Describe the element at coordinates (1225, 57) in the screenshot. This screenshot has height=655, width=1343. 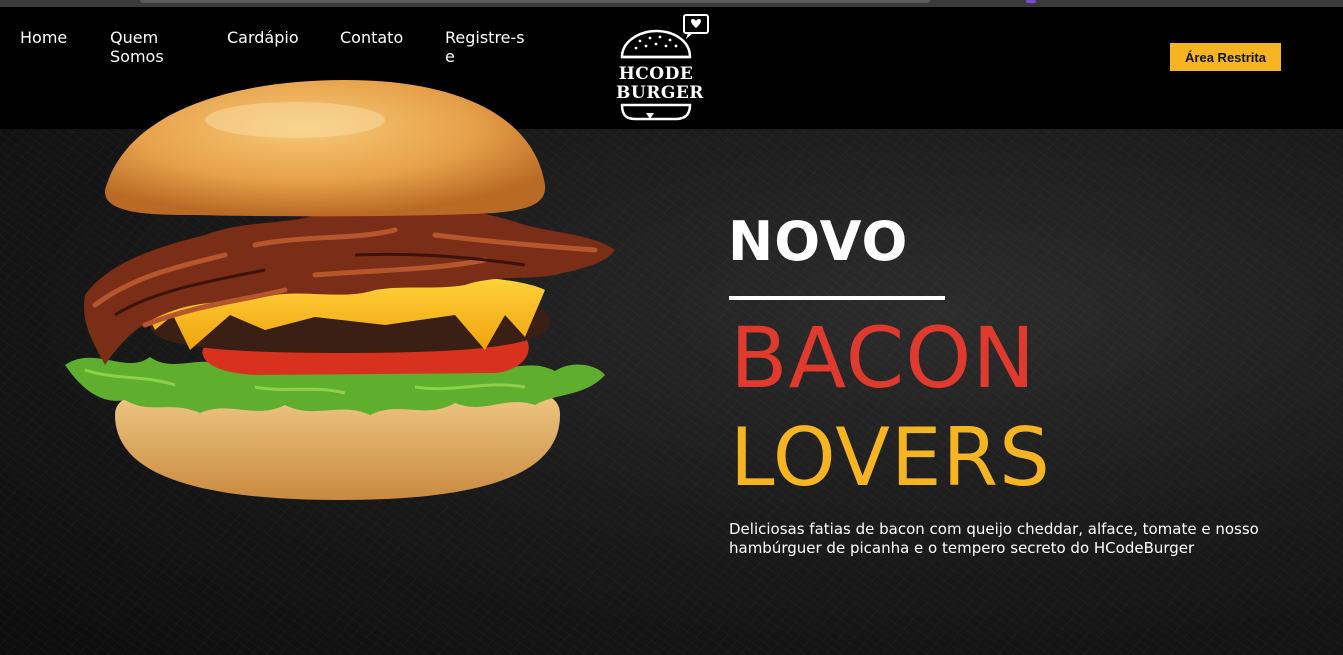
I see `restricted-area-button: Área Restrita` at that location.